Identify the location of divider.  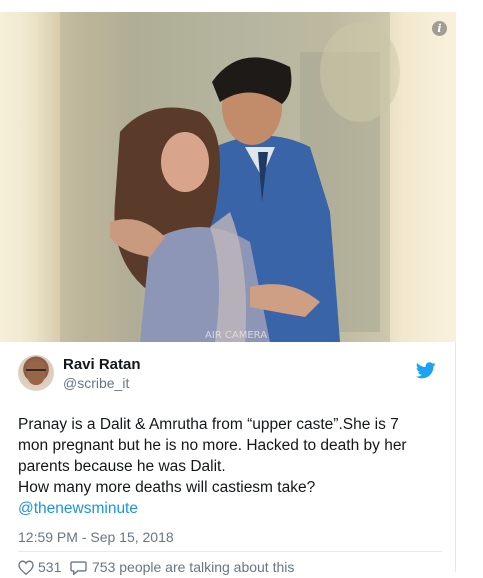
(230, 551).